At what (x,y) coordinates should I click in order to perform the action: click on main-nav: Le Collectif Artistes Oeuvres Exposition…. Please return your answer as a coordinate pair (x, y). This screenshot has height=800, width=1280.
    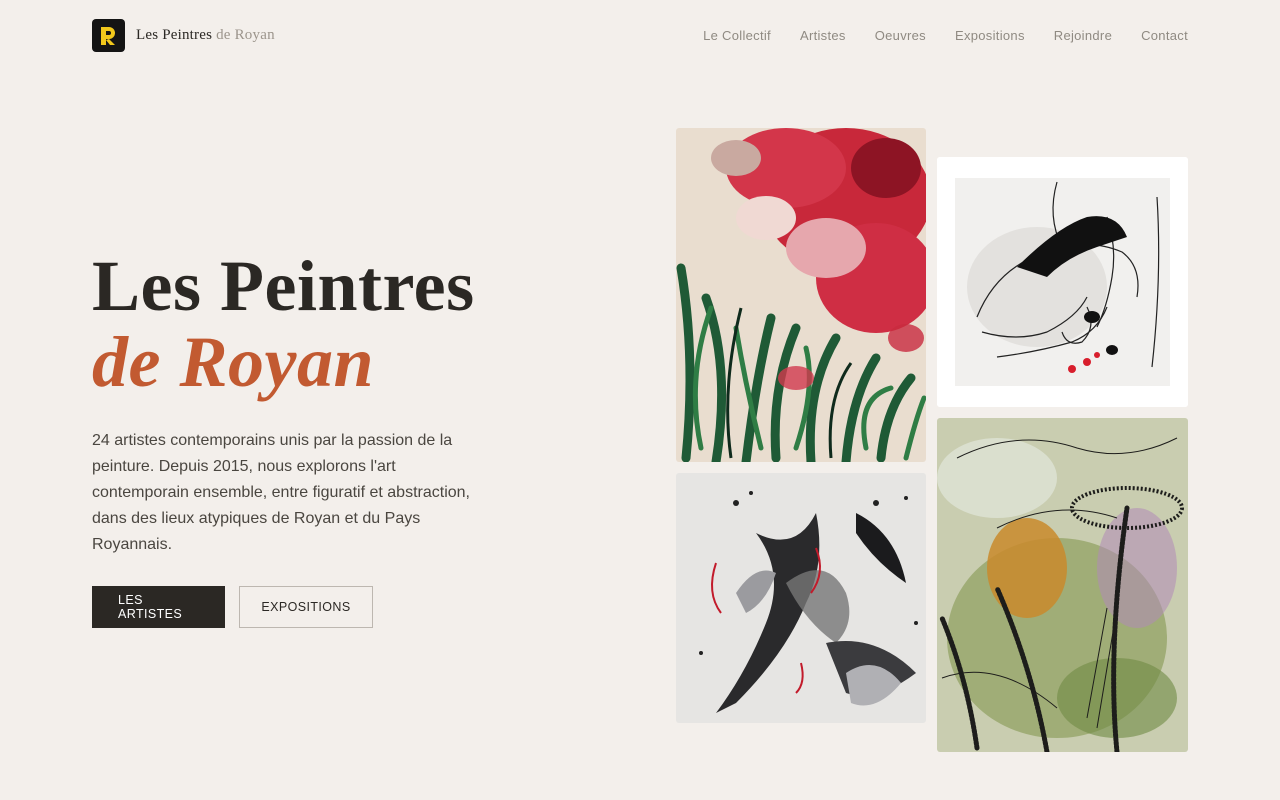
    Looking at the image, I should click on (945, 35).